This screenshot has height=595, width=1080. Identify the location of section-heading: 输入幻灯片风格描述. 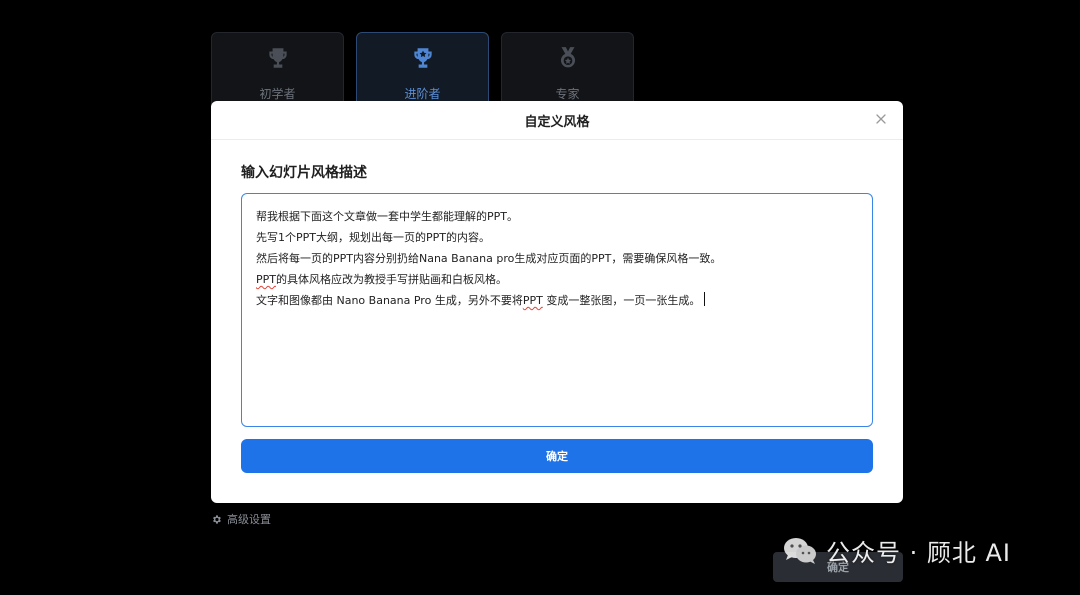
(304, 173).